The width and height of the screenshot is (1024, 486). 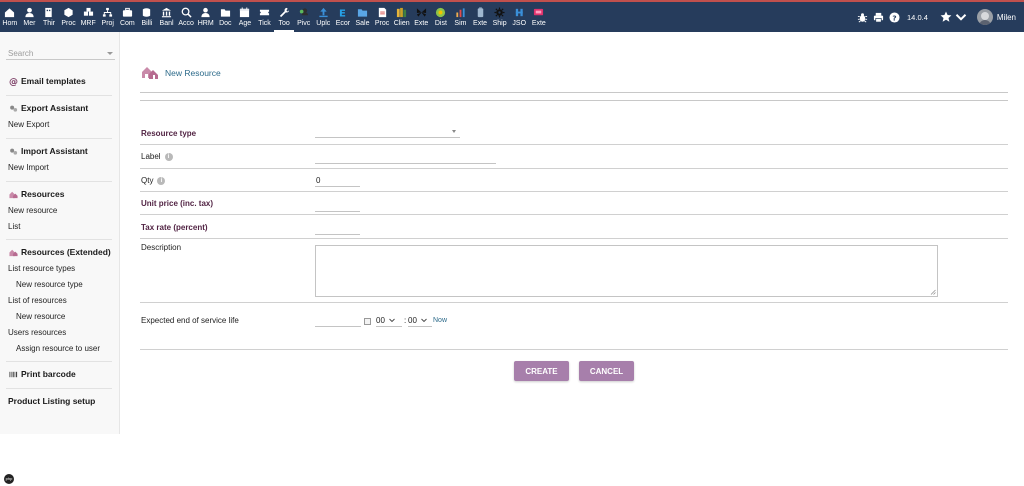 What do you see at coordinates (49, 284) in the screenshot?
I see `sidebar-item: New resource type` at bounding box center [49, 284].